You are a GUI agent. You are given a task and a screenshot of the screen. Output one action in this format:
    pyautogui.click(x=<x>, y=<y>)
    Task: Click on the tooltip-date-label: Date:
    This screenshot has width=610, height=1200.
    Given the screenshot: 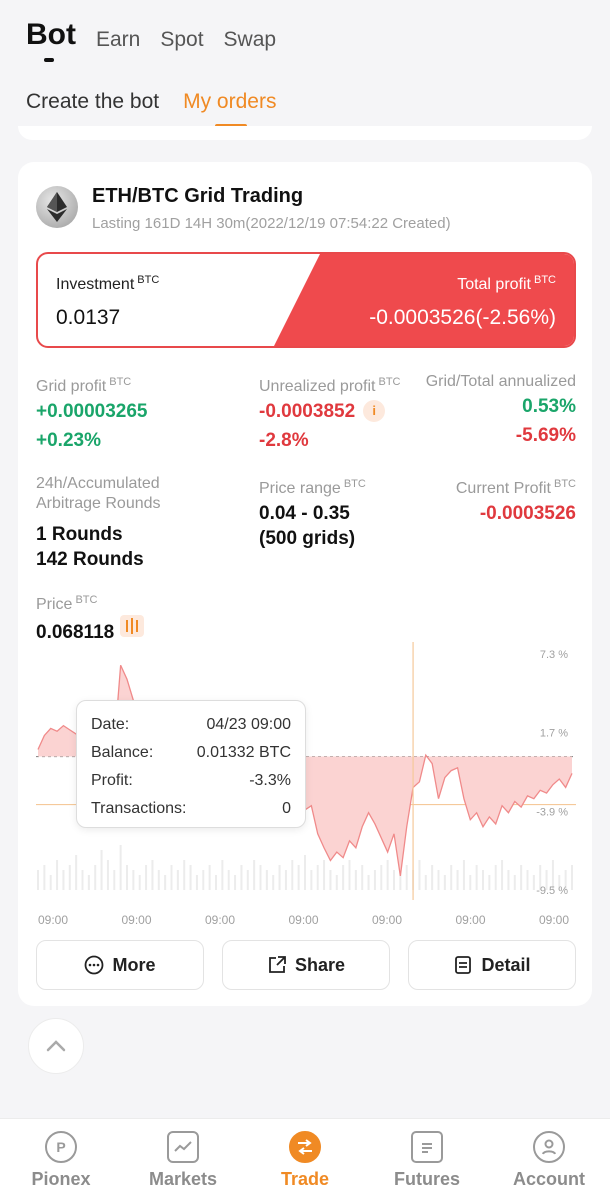 What is the action you would take?
    pyautogui.click(x=110, y=724)
    